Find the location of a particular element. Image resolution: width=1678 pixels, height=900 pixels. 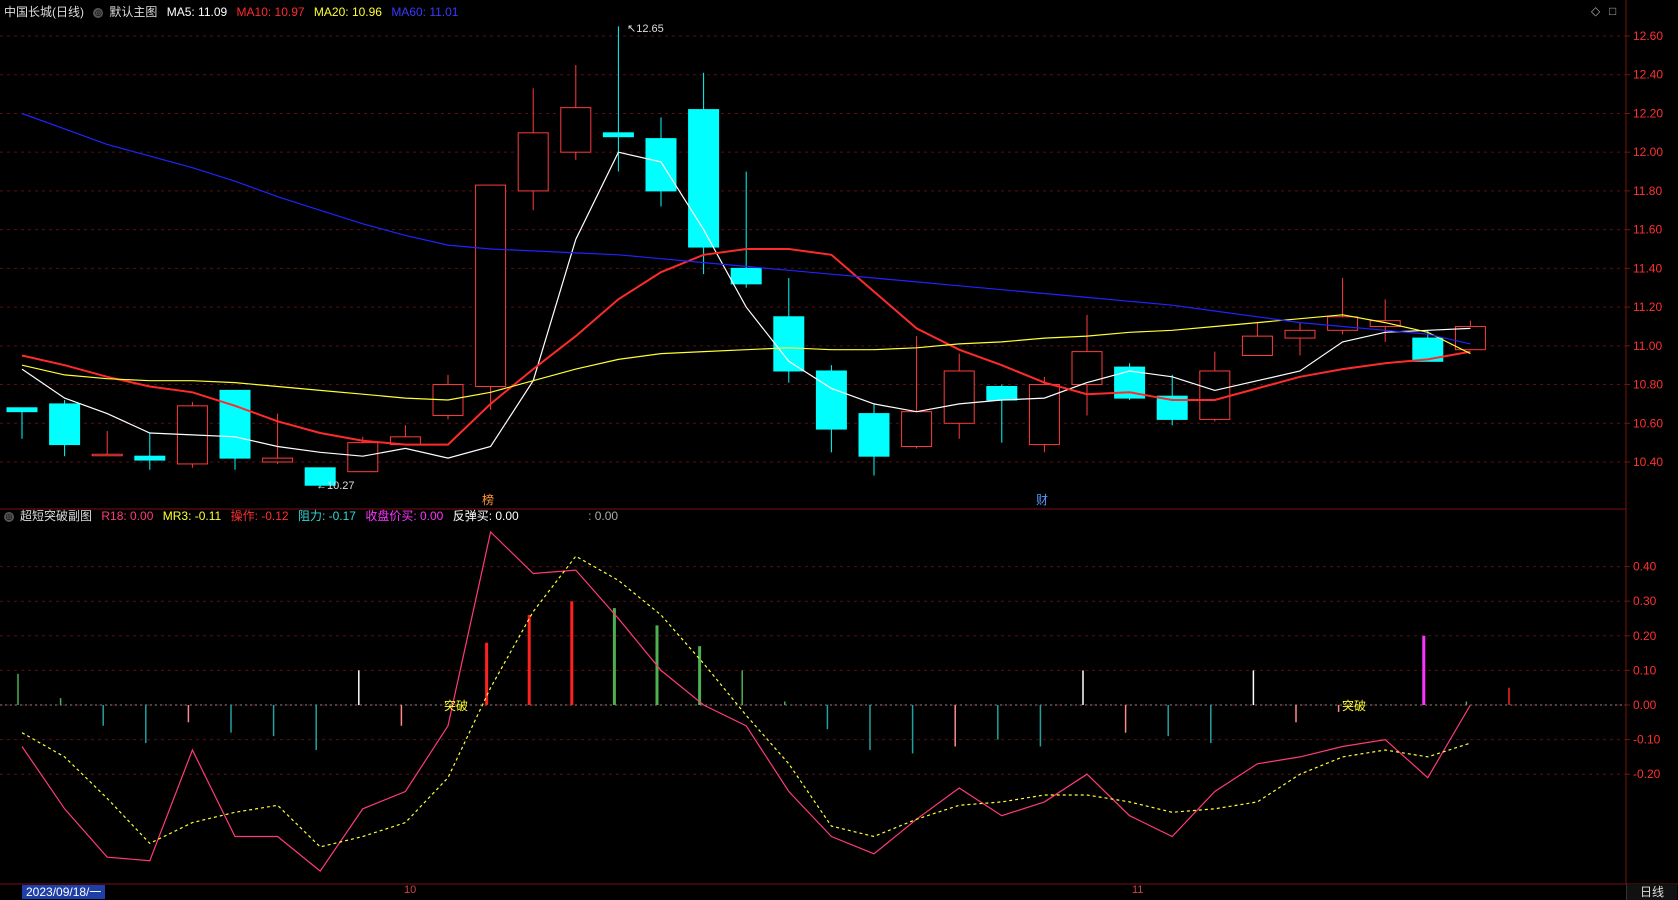

breakout-signal-right: 突破 is located at coordinates (1354, 706).